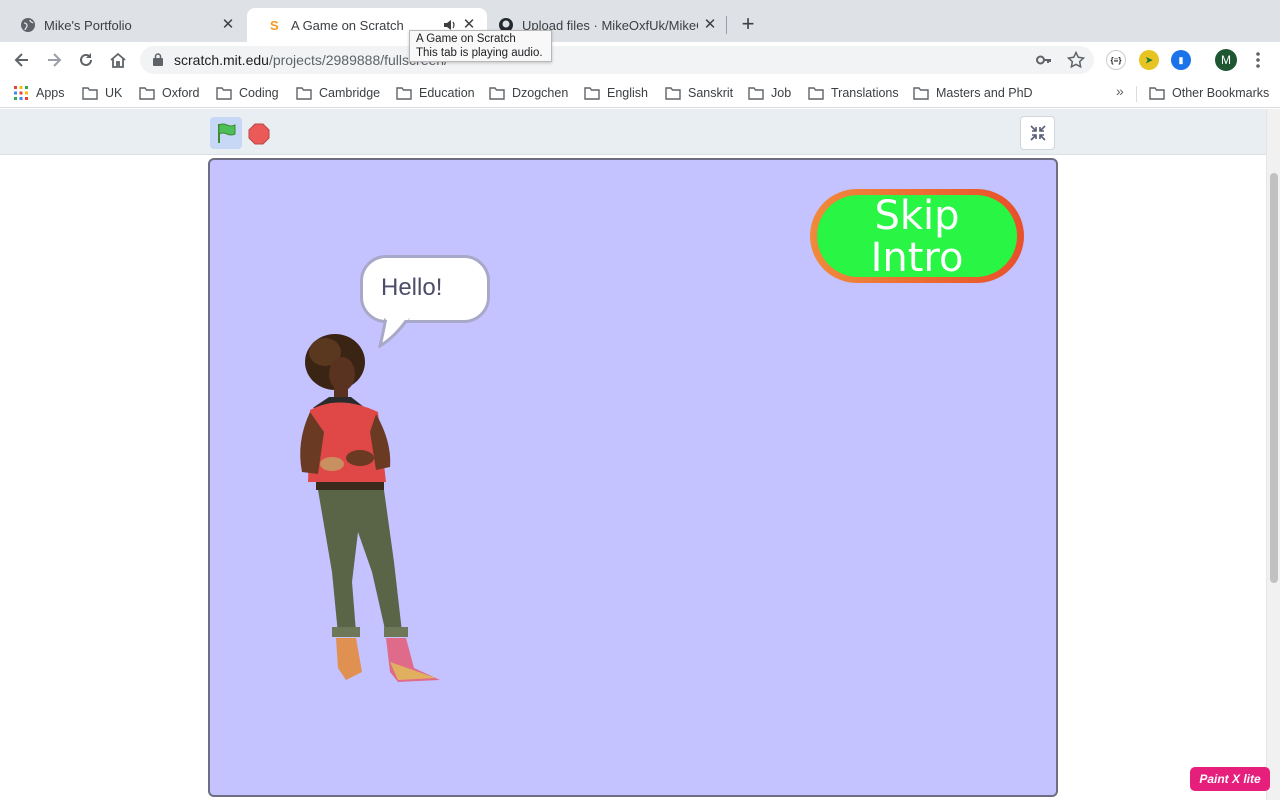  What do you see at coordinates (1258, 60) in the screenshot?
I see `menu-icon` at bounding box center [1258, 60].